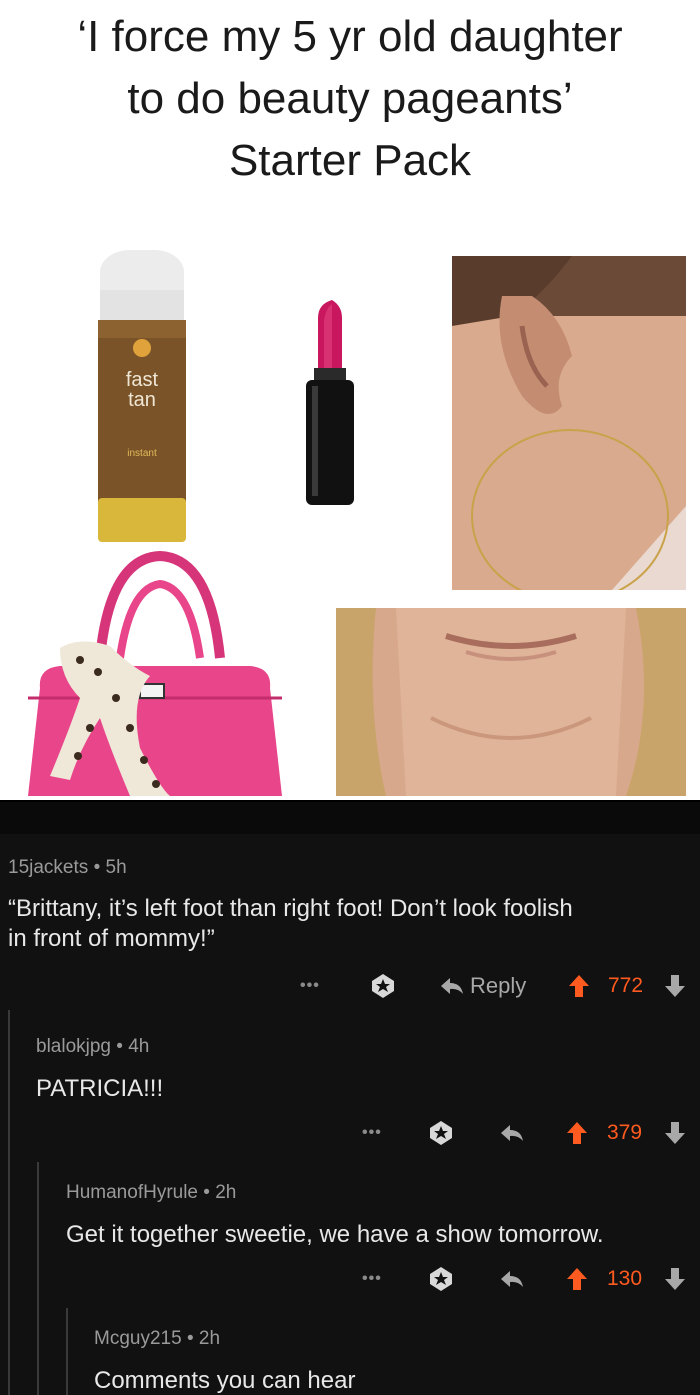 The height and width of the screenshot is (1395, 700). I want to click on meme-title-line: to do beauty pageants’, so click(350, 98).